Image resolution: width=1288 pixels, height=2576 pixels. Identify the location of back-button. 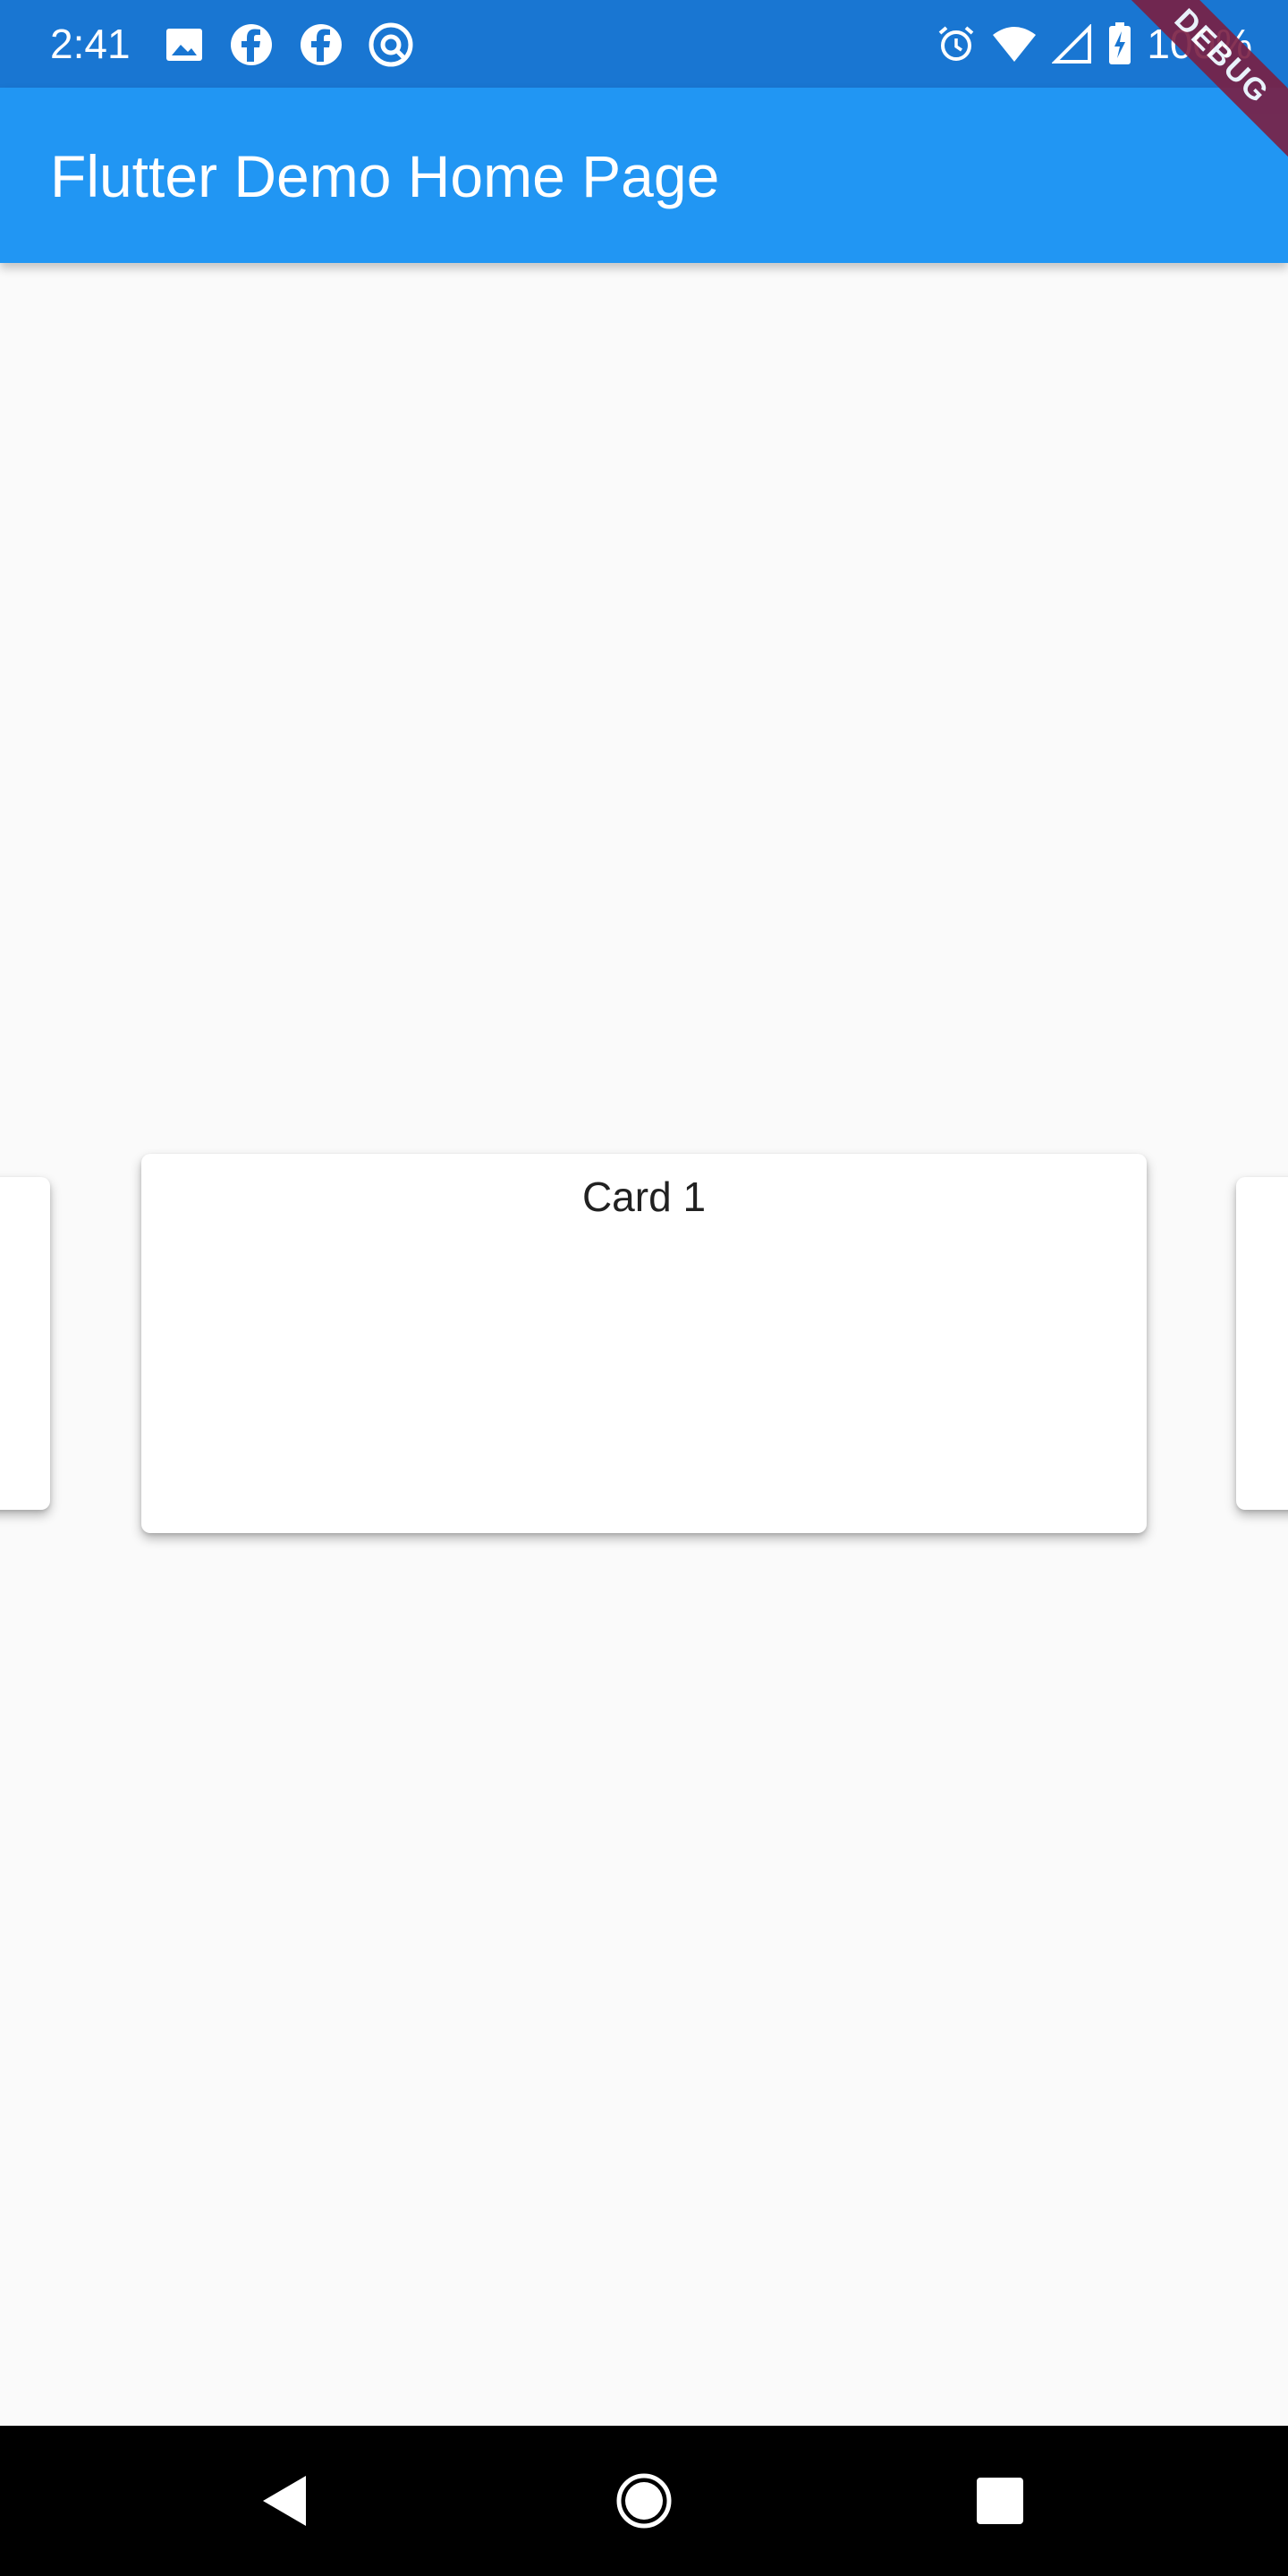
(284, 2501).